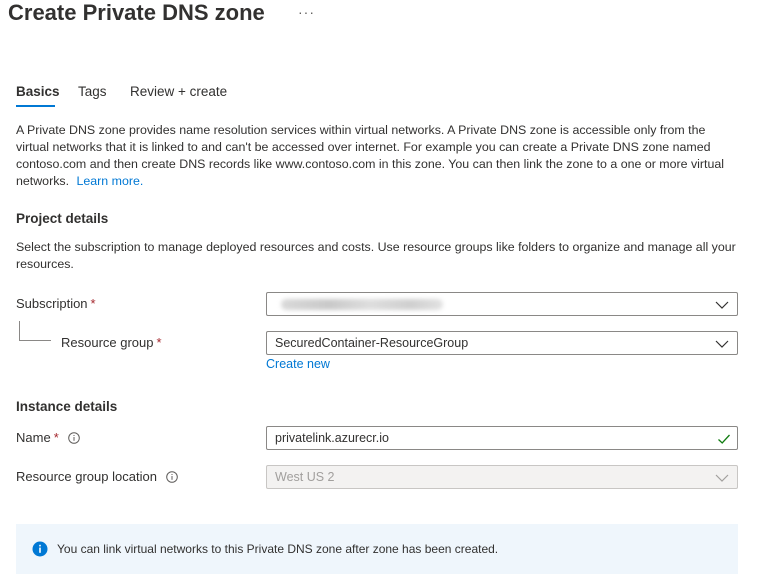  Describe the element at coordinates (86, 476) in the screenshot. I see `location-label-text: Resource group location` at that location.